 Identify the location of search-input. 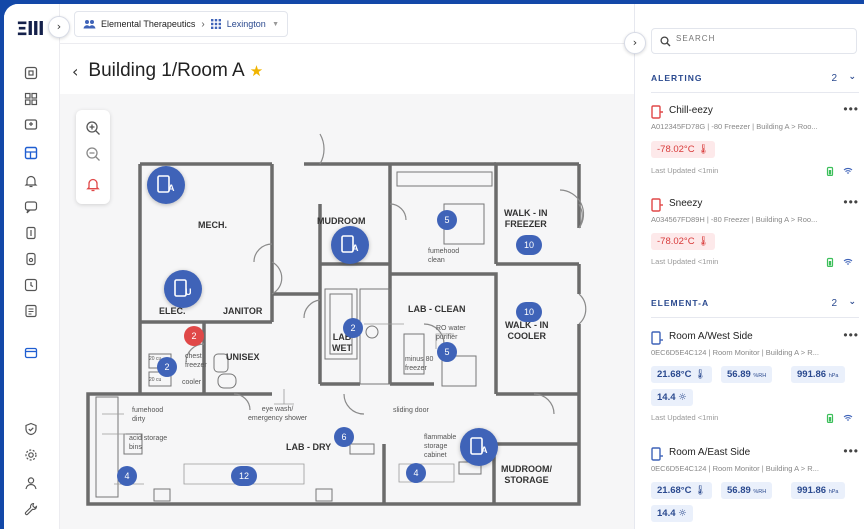
(761, 38).